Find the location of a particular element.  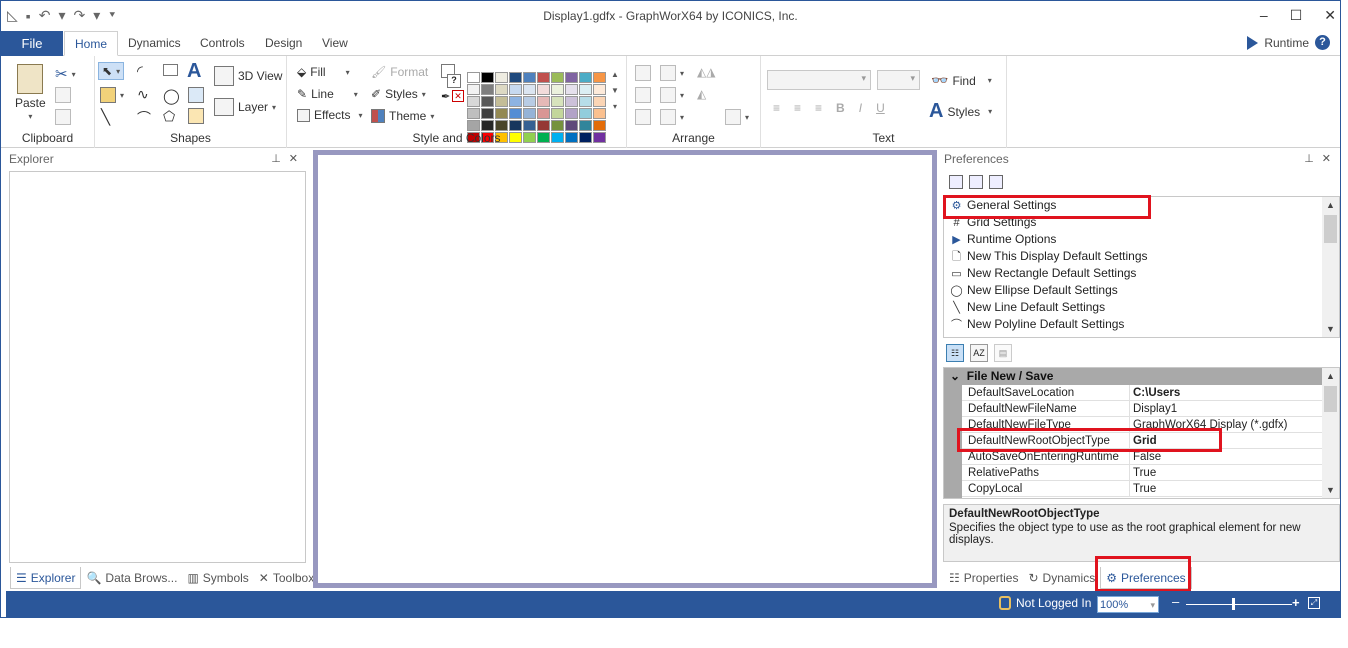

property-row: DefaultNewRootObjectType Grid is located at coordinates (1141, 441).